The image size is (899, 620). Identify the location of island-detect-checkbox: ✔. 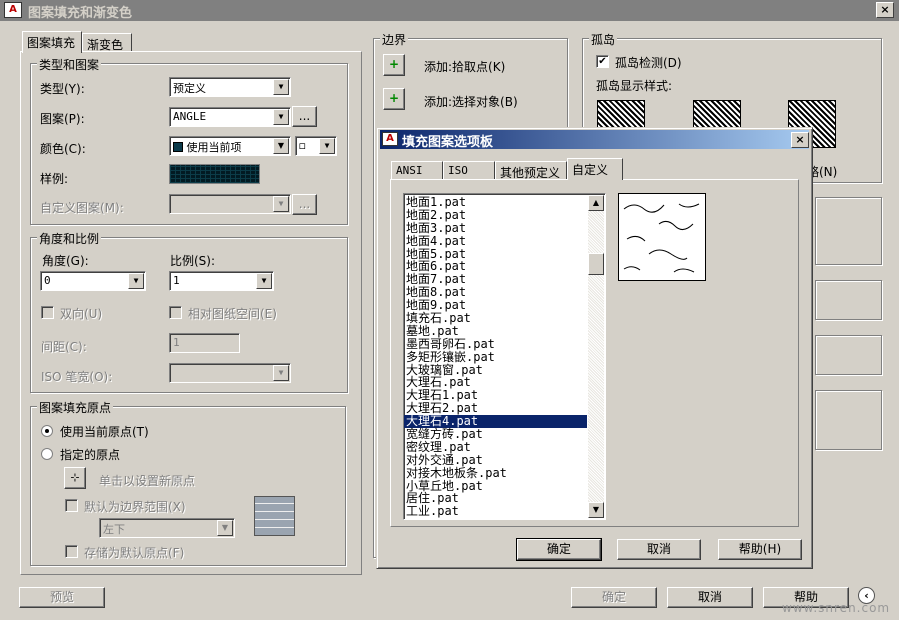
(602, 61).